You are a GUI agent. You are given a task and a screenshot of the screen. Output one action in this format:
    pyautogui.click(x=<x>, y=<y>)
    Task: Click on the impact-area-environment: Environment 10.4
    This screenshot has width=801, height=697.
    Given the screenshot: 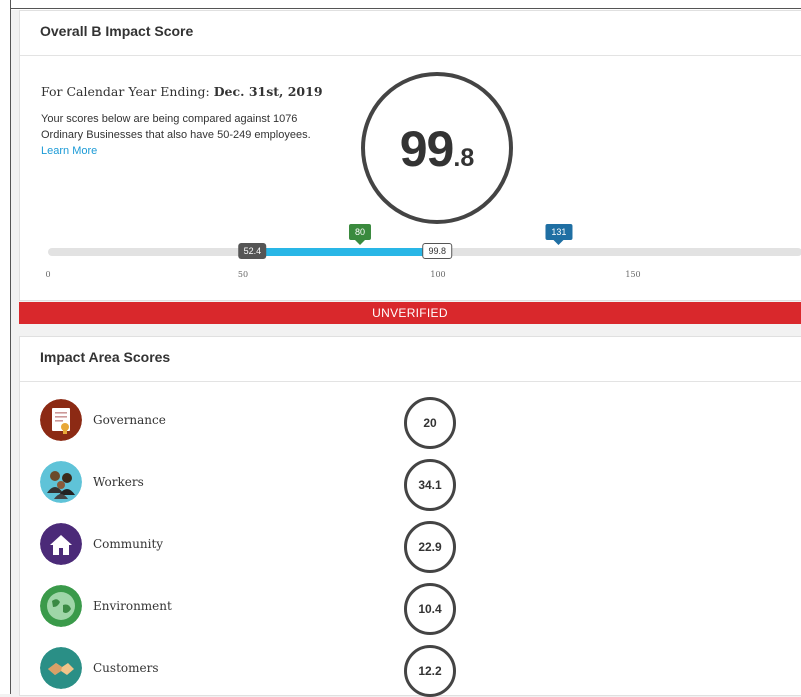 What is the action you would take?
    pyautogui.click(x=420, y=609)
    